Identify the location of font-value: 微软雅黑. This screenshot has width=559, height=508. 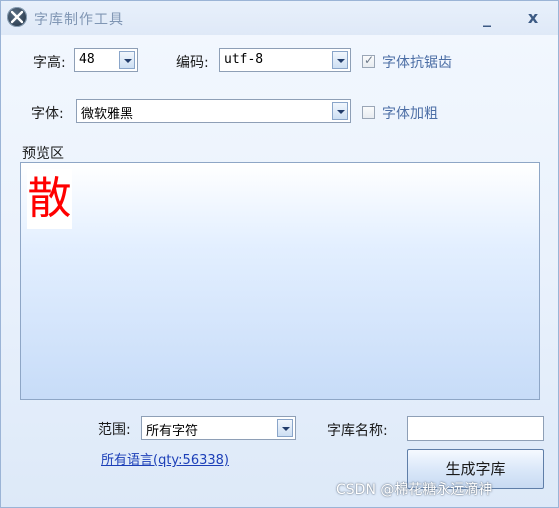
(107, 114).